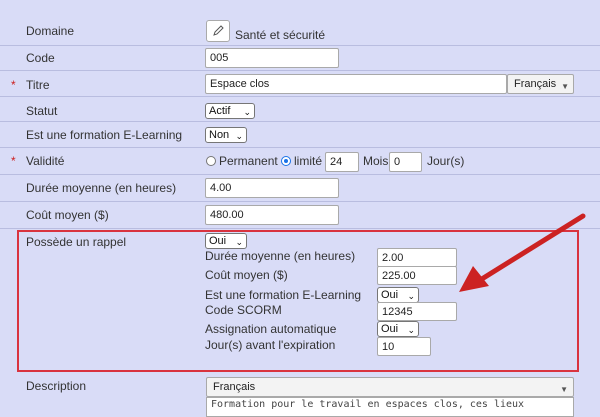 This screenshot has height=417, width=600. I want to click on duree-label: Durée moyenne (en heures), so click(101, 188).